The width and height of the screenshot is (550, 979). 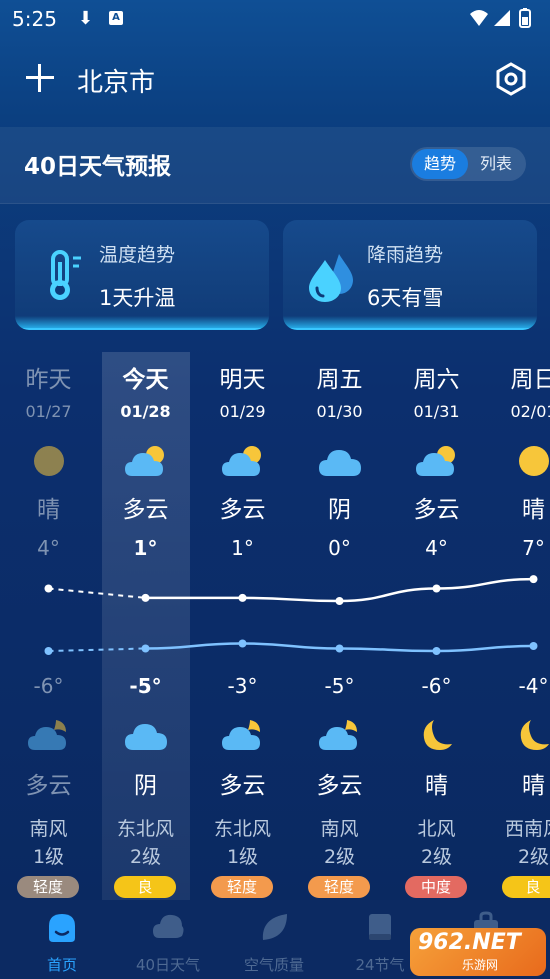 I want to click on home-icon, so click(x=62, y=928).